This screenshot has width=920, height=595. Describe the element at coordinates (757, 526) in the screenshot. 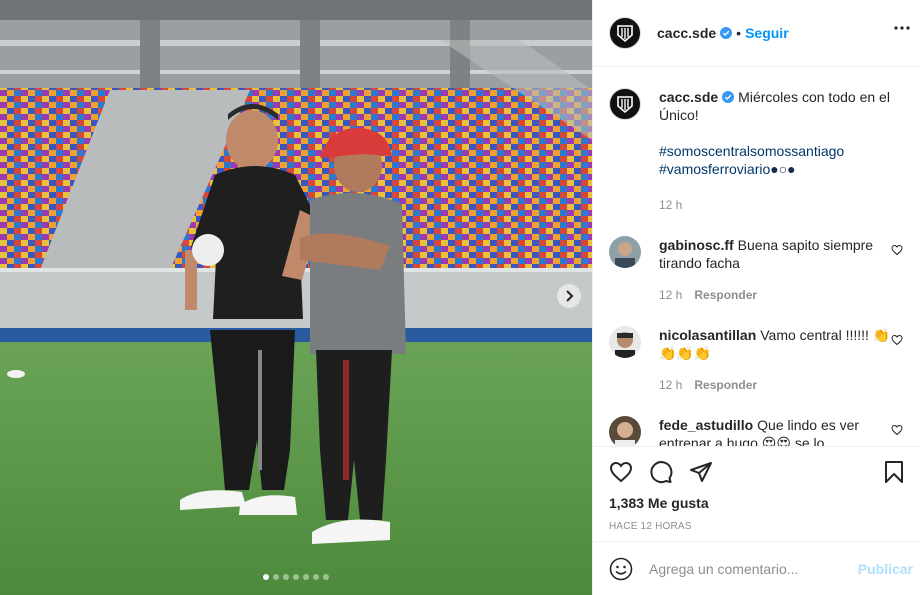

I see `post-timestamp: HACE 12 HORAS` at that location.